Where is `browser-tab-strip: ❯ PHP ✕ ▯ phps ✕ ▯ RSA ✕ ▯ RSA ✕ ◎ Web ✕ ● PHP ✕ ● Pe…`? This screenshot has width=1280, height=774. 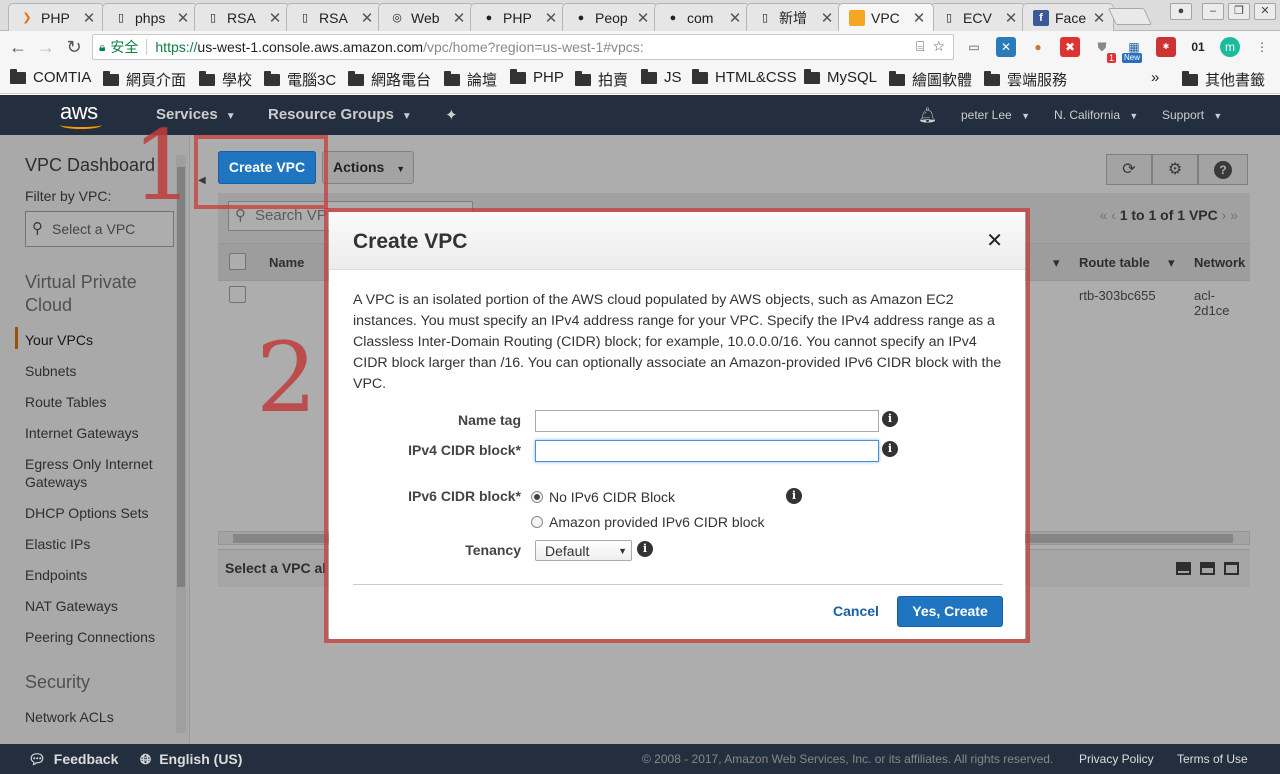 browser-tab-strip: ❯ PHP ✕ ▯ phps ✕ ▯ RSA ✕ ▯ RSA ✕ ◎ Web ✕ ● PHP ✕ ● Pe… is located at coordinates (640, 15).